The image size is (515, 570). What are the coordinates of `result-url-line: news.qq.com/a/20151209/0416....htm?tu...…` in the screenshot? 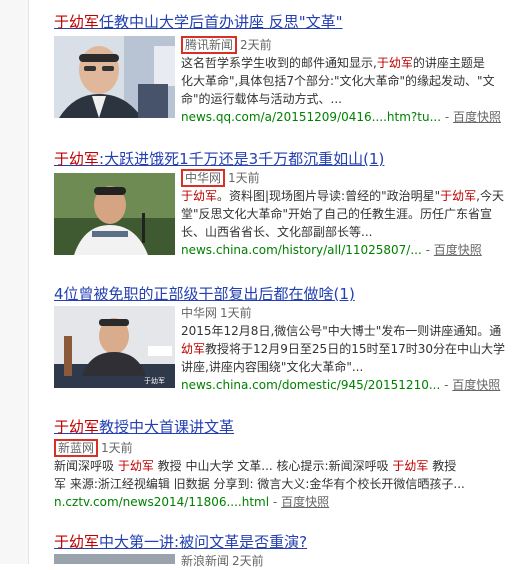 It's located at (341, 117).